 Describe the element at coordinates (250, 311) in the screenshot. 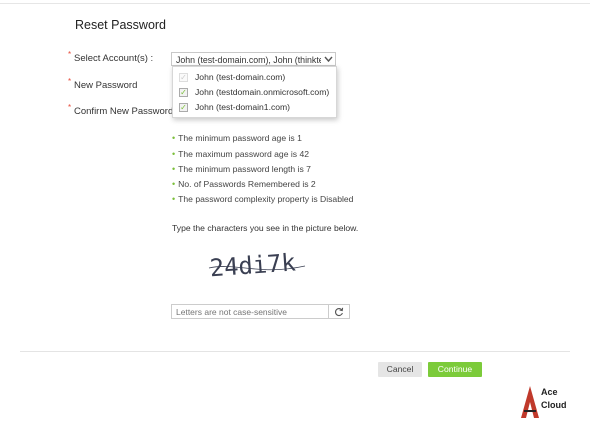

I see `captcha-input` at that location.